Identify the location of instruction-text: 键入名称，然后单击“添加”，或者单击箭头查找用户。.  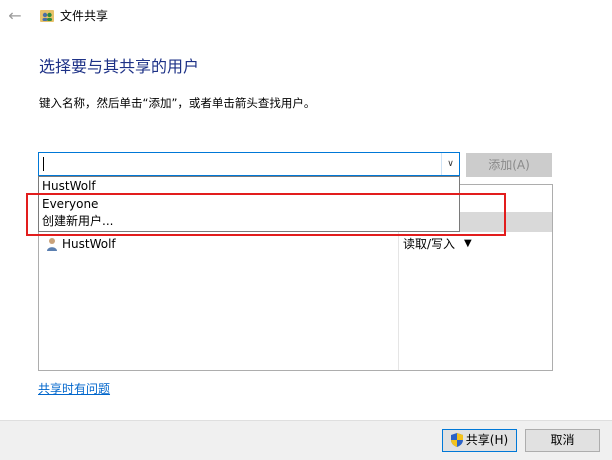
(177, 103).